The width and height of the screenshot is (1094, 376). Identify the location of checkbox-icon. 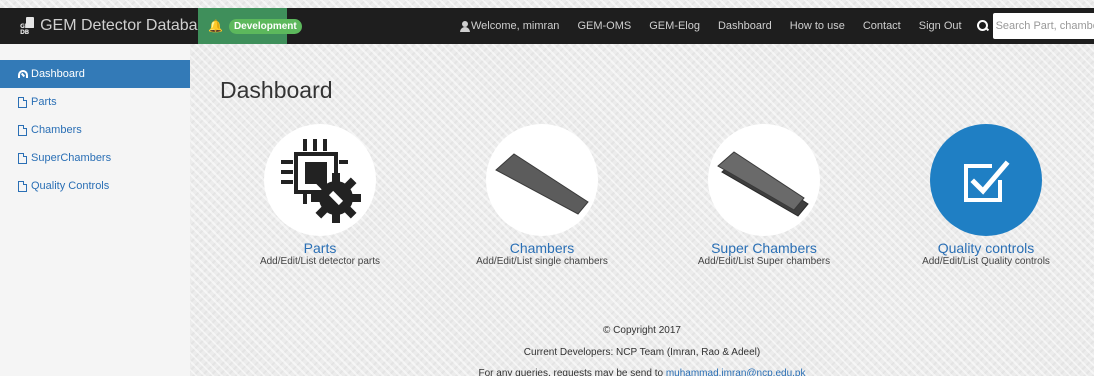
(987, 181).